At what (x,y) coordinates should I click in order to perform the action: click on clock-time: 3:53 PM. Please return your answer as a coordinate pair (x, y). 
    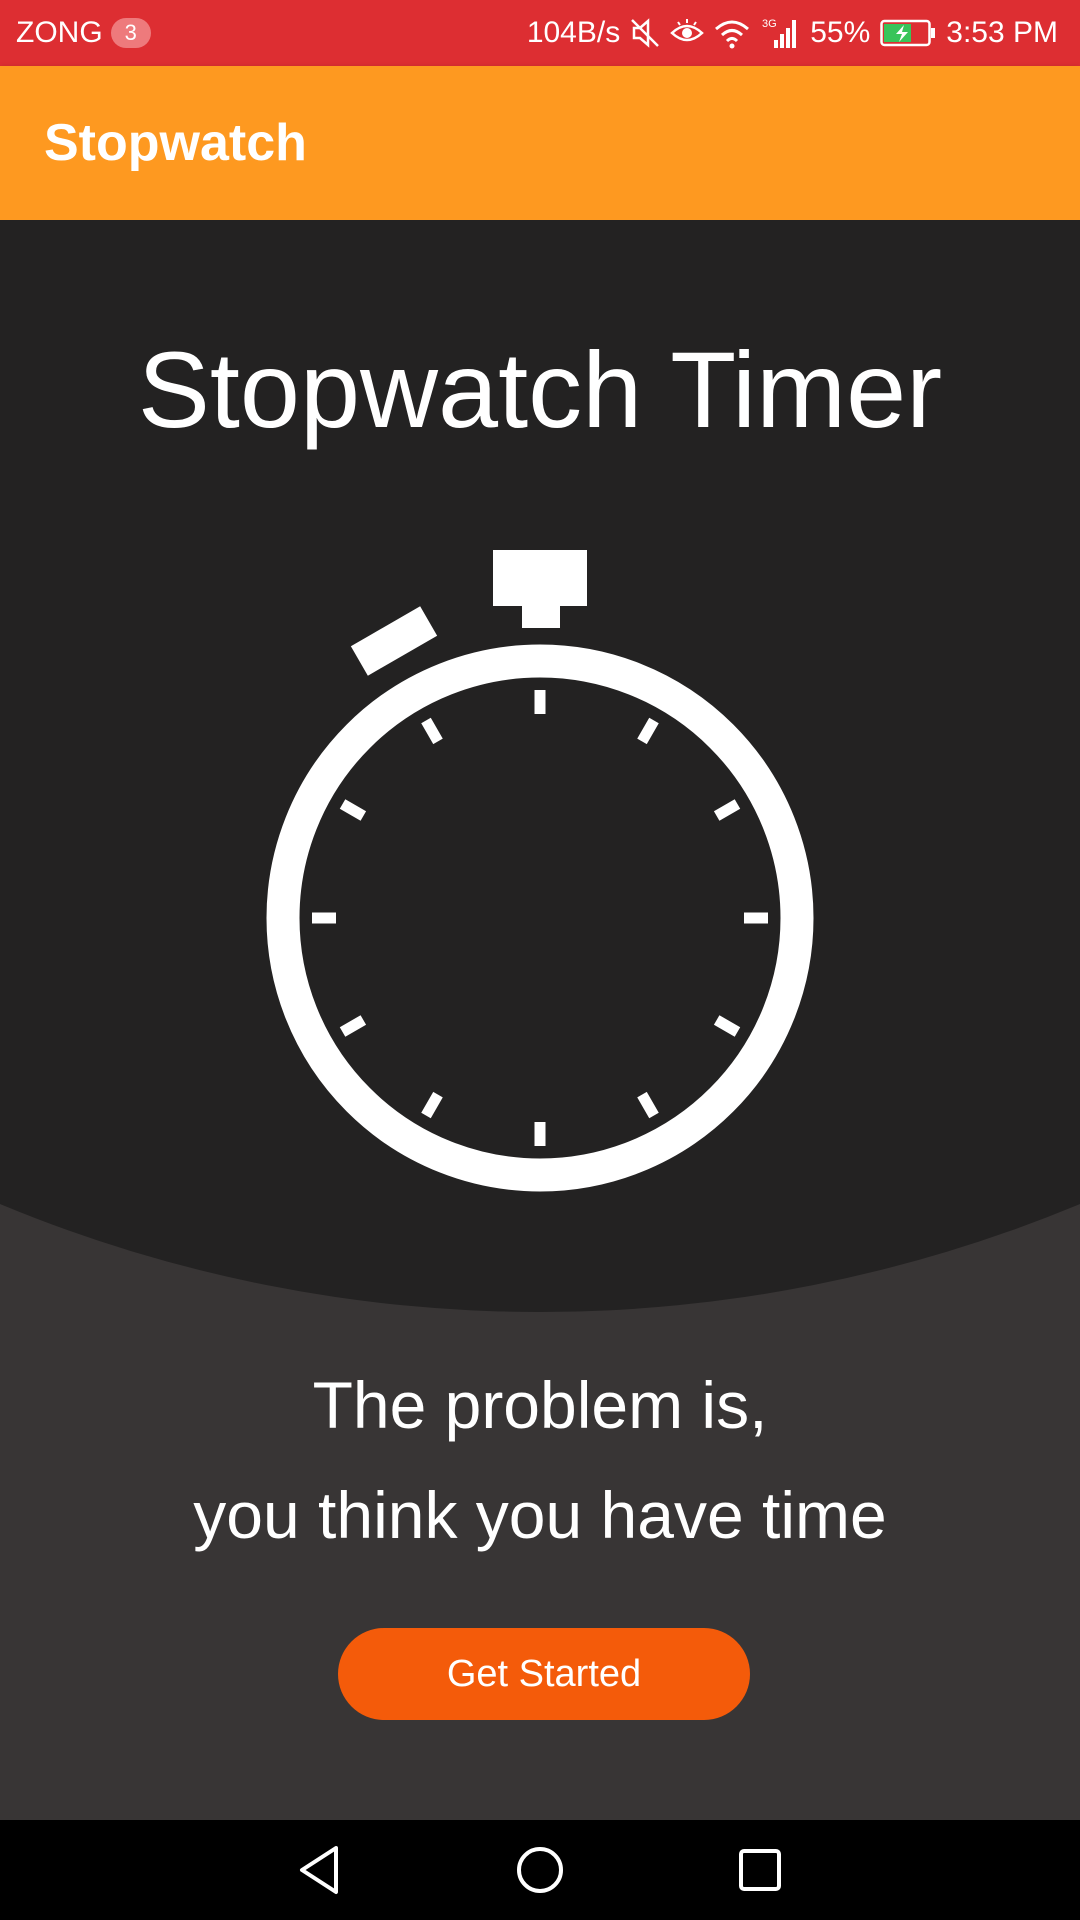
    Looking at the image, I should click on (1002, 32).